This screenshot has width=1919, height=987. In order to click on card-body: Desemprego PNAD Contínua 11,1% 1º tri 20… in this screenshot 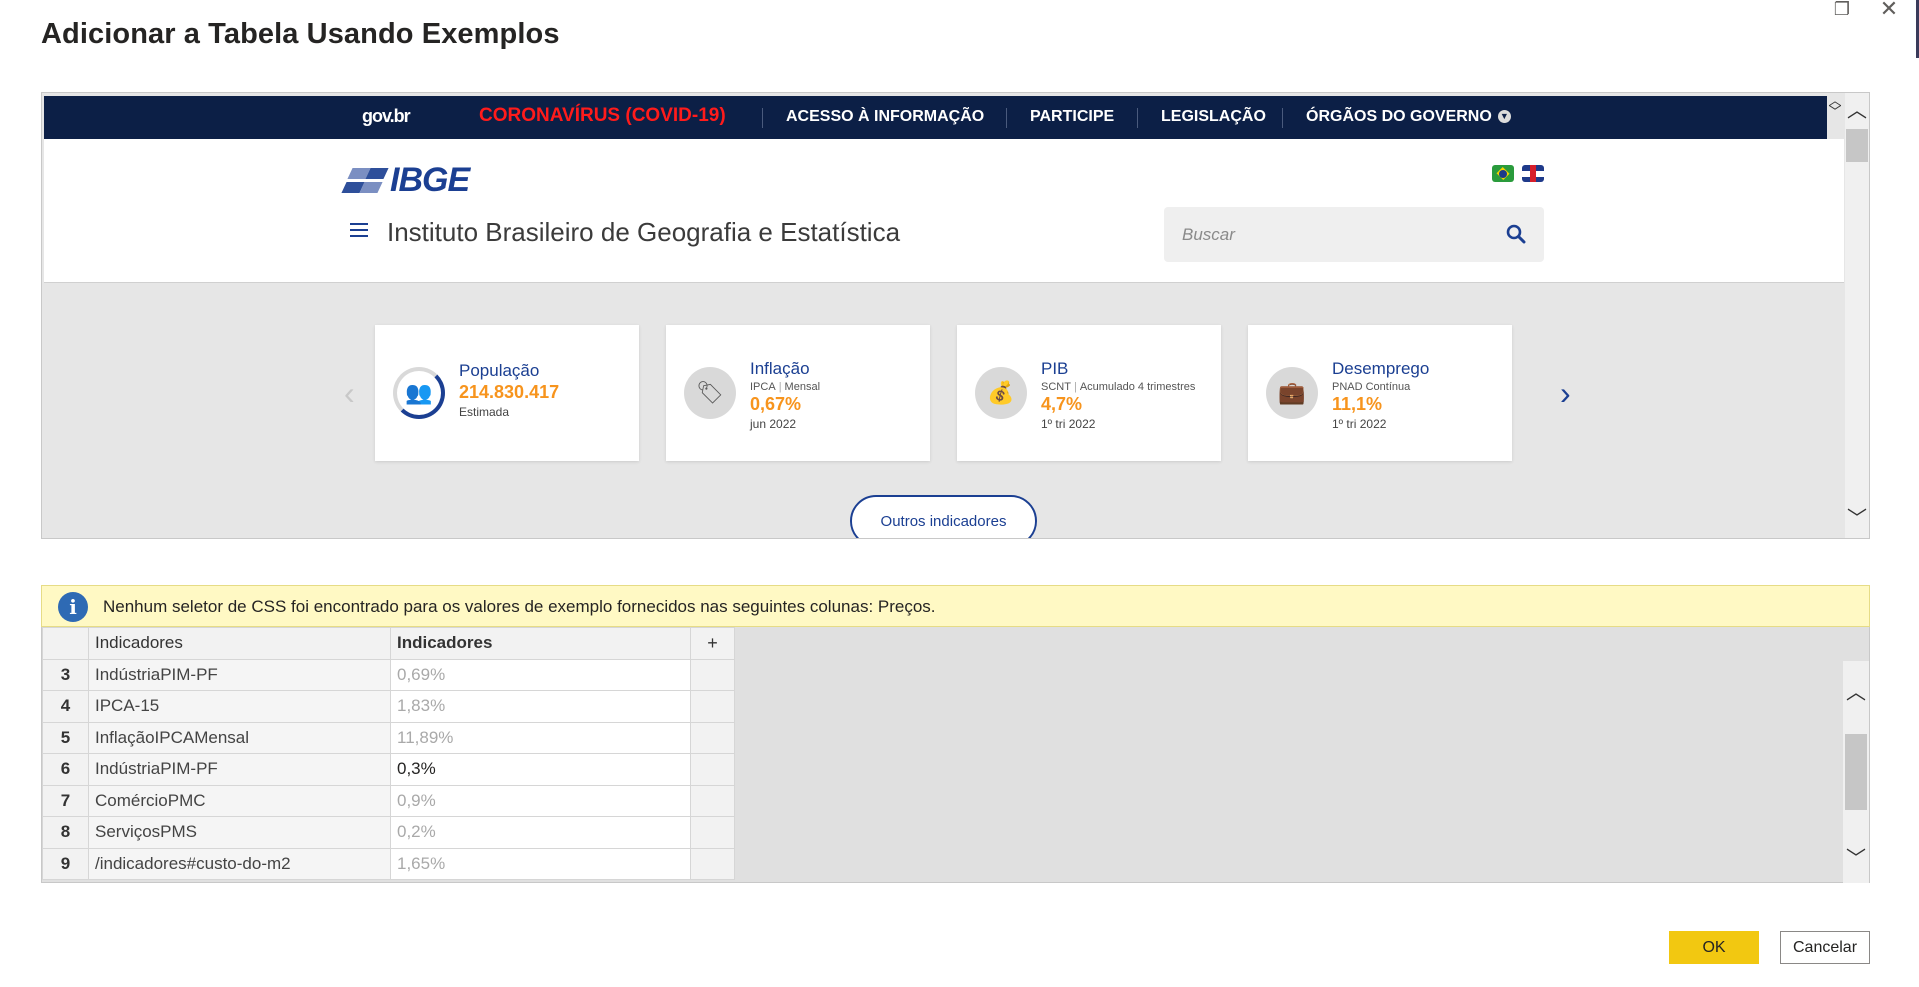, I will do `click(1380, 395)`.